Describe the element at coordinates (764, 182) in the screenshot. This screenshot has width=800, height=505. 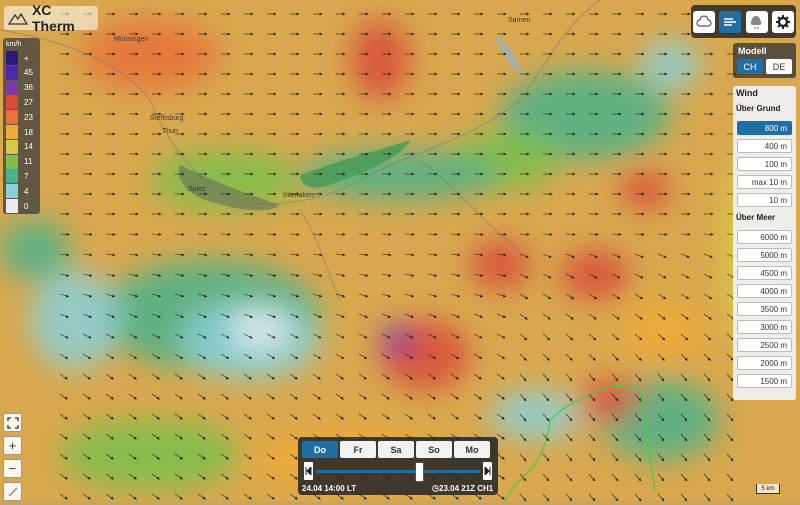
I see `ground-level-max-10-m: max 10 m` at that location.